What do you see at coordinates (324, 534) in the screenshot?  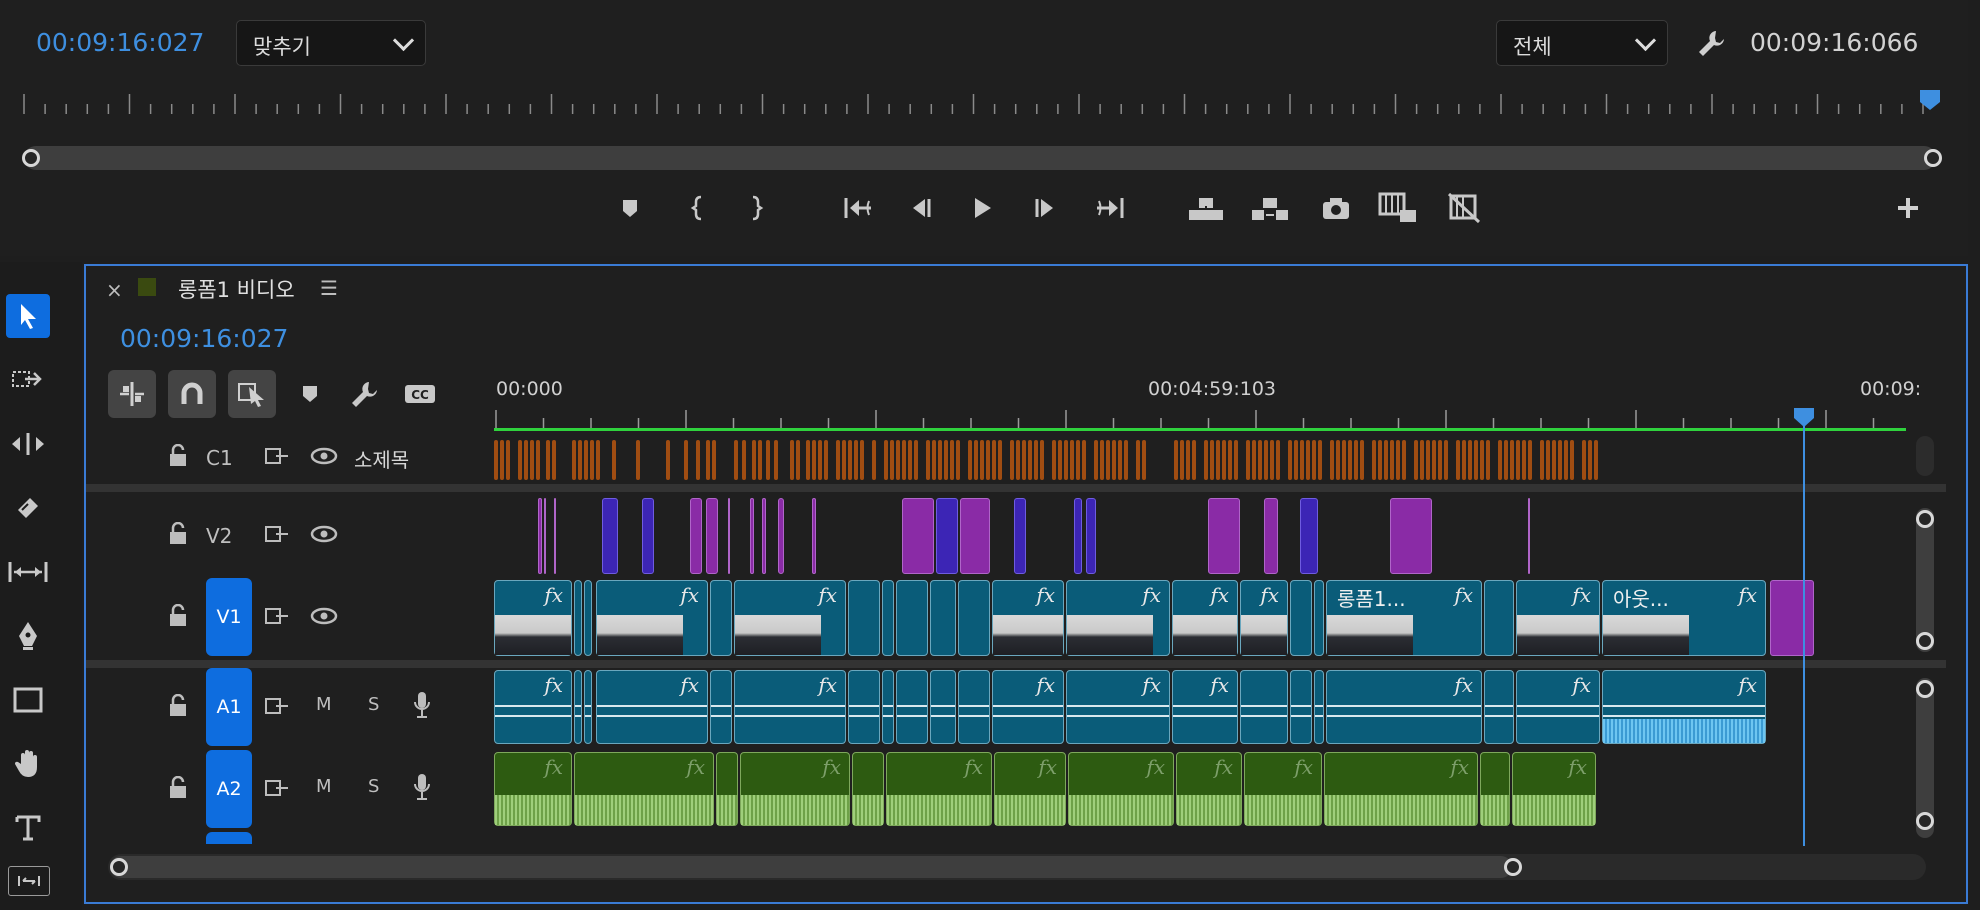 I see `eye-icon` at bounding box center [324, 534].